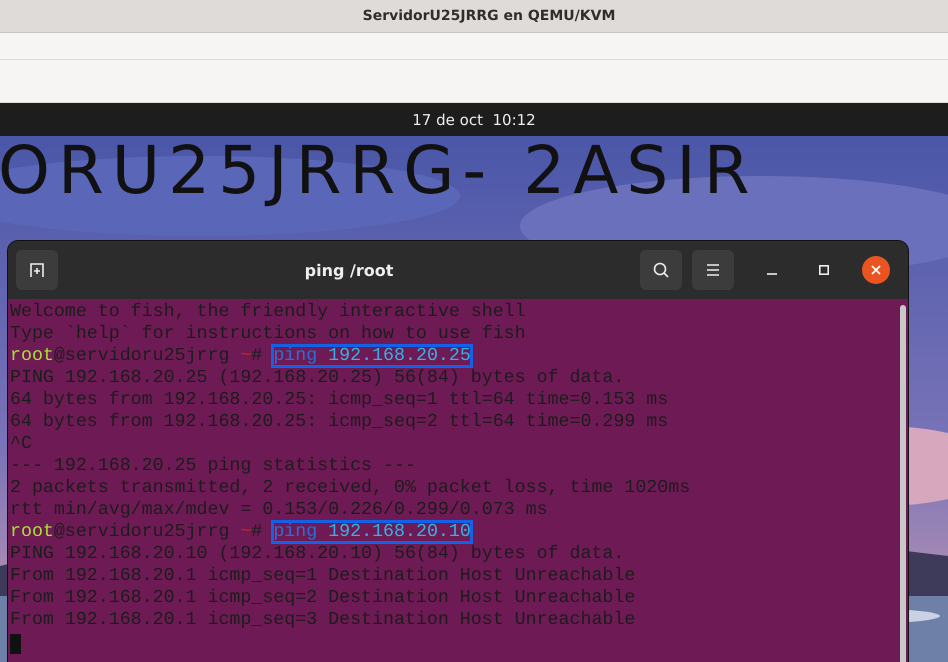  I want to click on output-line: Type `help` for instructions on how to use fish, so click(268, 334).